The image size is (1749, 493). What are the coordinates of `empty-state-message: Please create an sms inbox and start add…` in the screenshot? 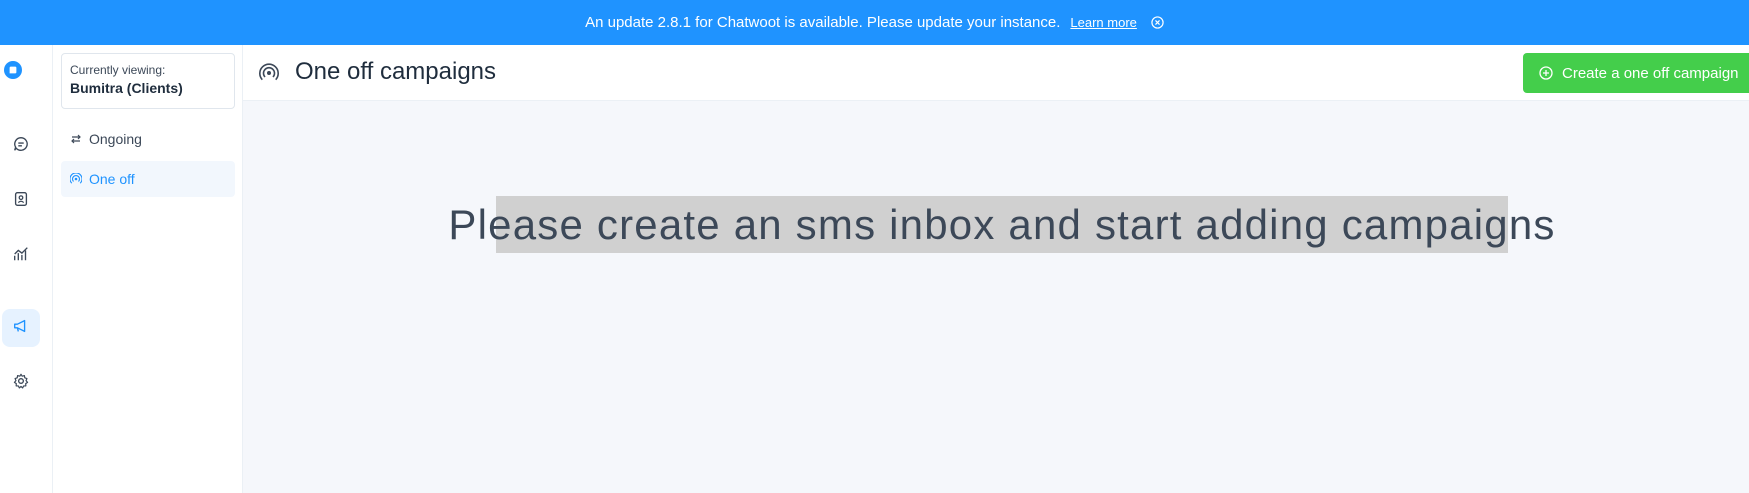 It's located at (1001, 224).